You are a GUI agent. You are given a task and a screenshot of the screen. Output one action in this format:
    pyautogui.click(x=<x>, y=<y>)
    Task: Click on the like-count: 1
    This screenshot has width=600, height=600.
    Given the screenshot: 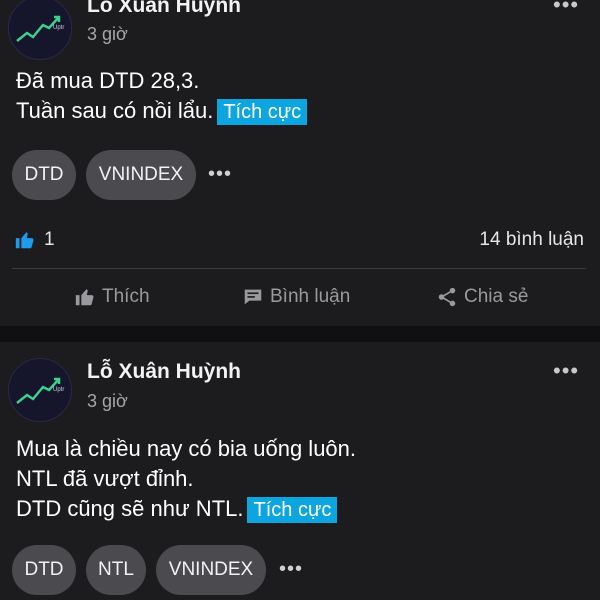 What is the action you would take?
    pyautogui.click(x=49, y=239)
    